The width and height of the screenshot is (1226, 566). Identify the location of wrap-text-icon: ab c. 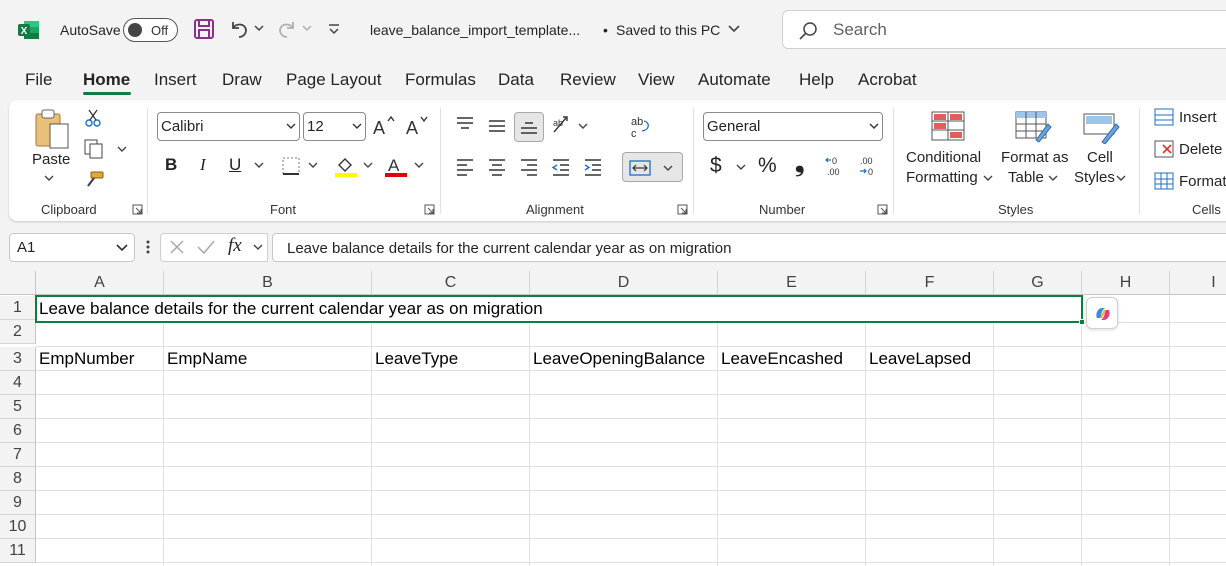
(640, 127).